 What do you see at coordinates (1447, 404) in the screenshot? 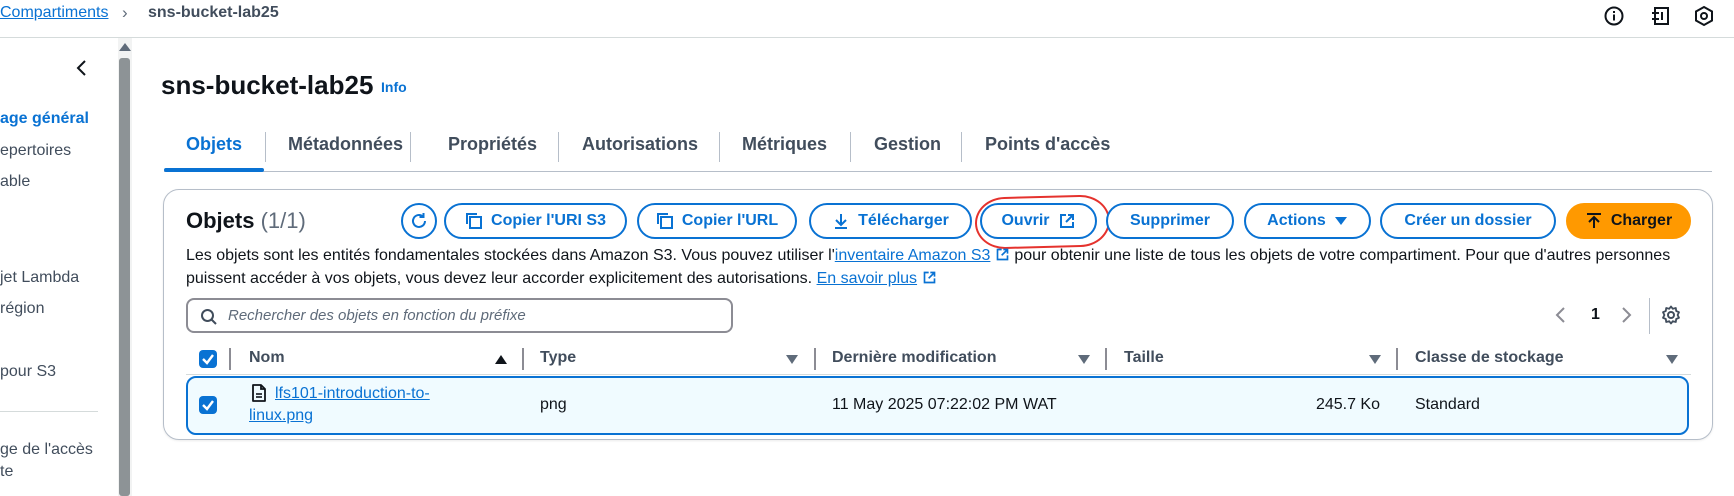
I see `object-storage-class: Standard` at bounding box center [1447, 404].